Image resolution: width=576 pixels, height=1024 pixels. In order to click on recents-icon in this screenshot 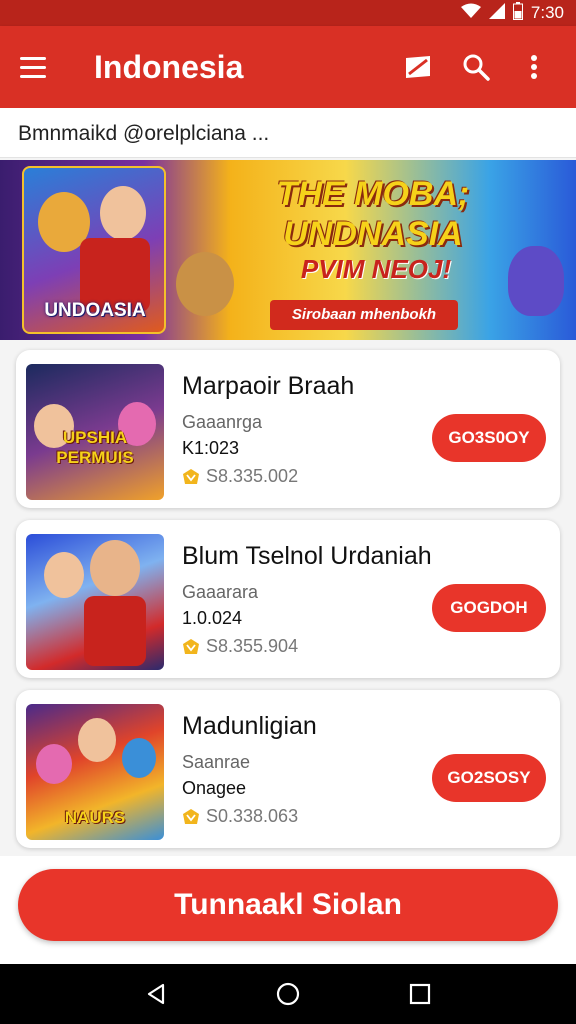, I will do `click(420, 994)`.